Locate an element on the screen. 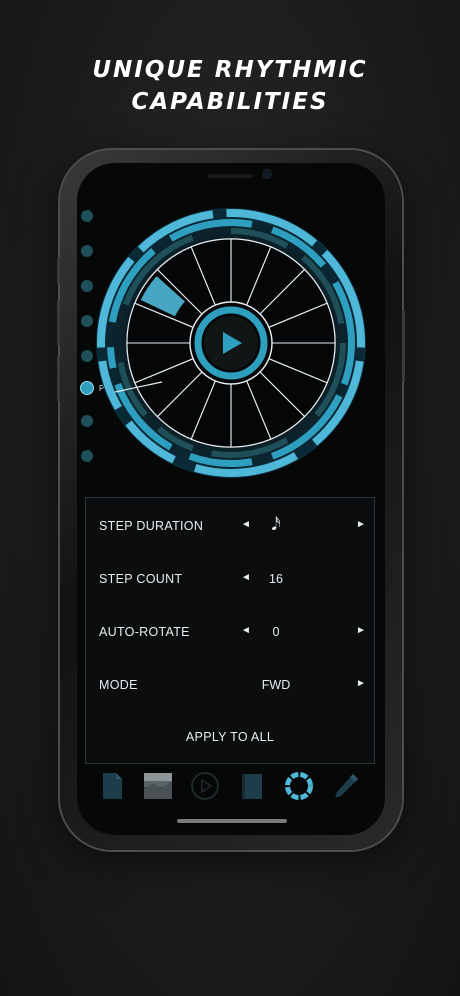 The height and width of the screenshot is (996, 460). mode-row: MODE FWD ► is located at coordinates (230, 685).